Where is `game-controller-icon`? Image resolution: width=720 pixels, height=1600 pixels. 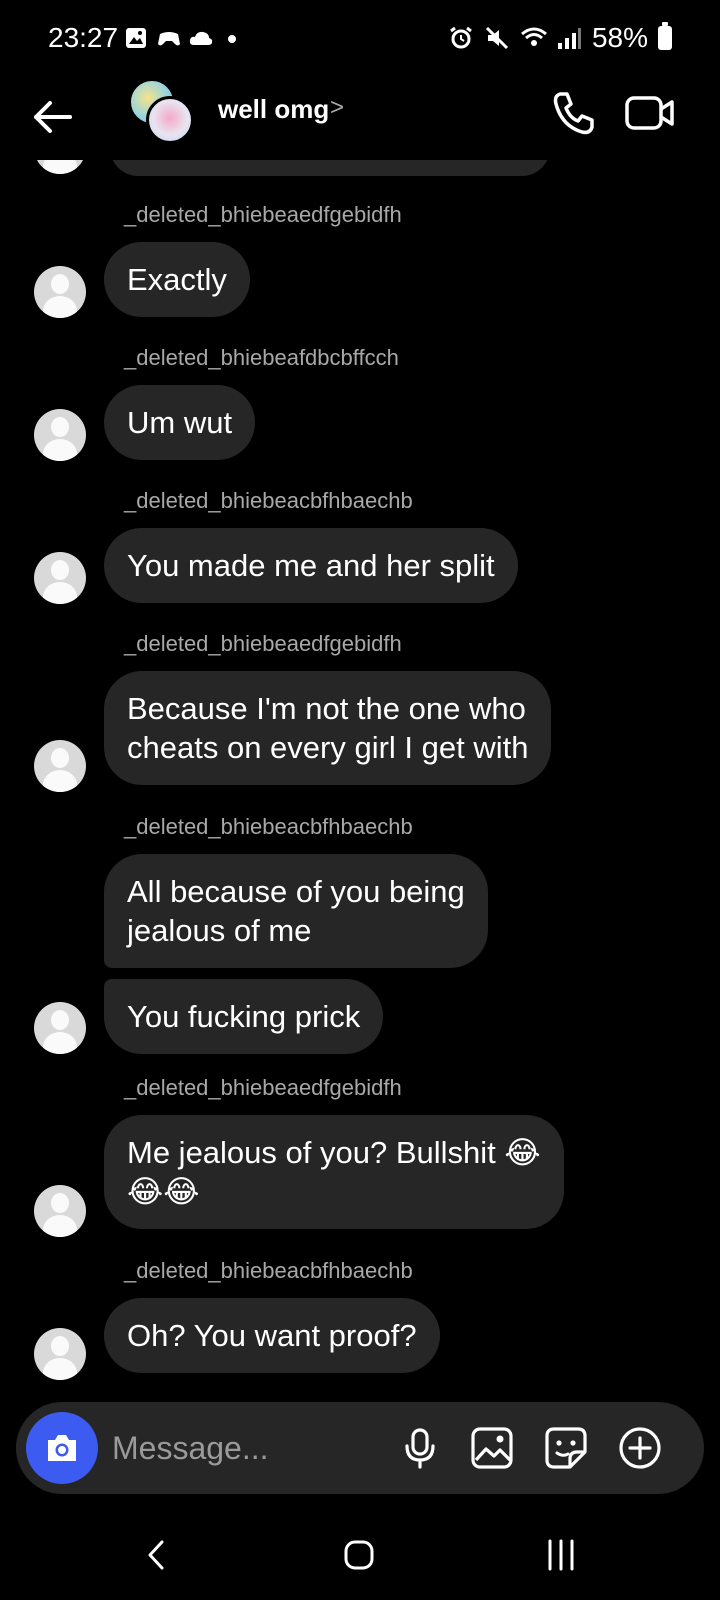 game-controller-icon is located at coordinates (168, 38).